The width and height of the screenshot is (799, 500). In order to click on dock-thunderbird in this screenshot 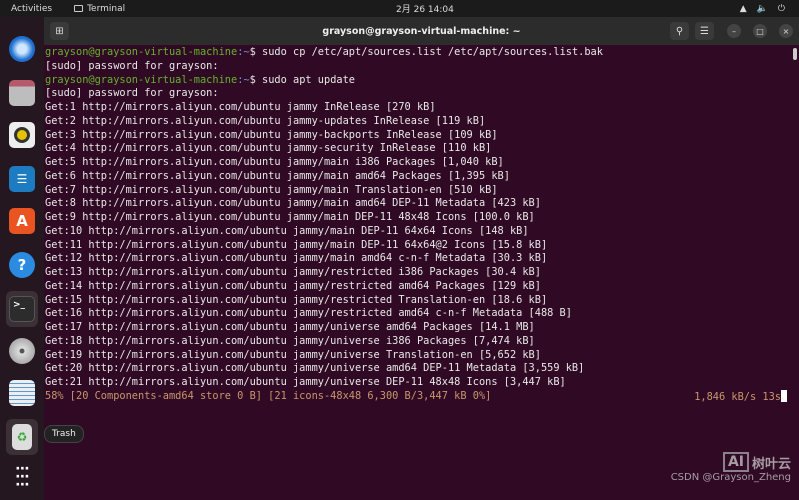, I will do `click(22, 49)`.